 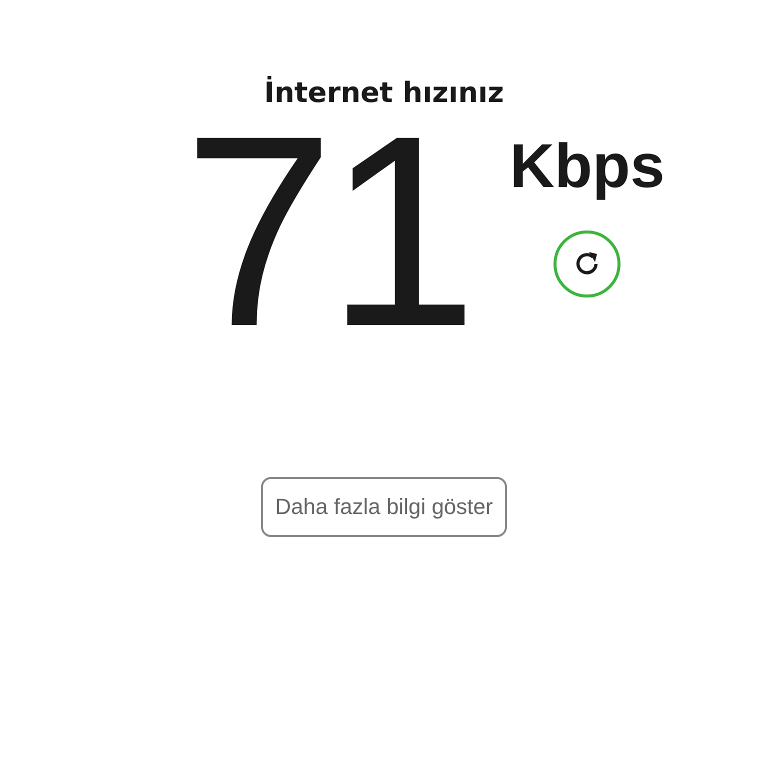 I want to click on speed-value: 71, so click(x=326, y=231).